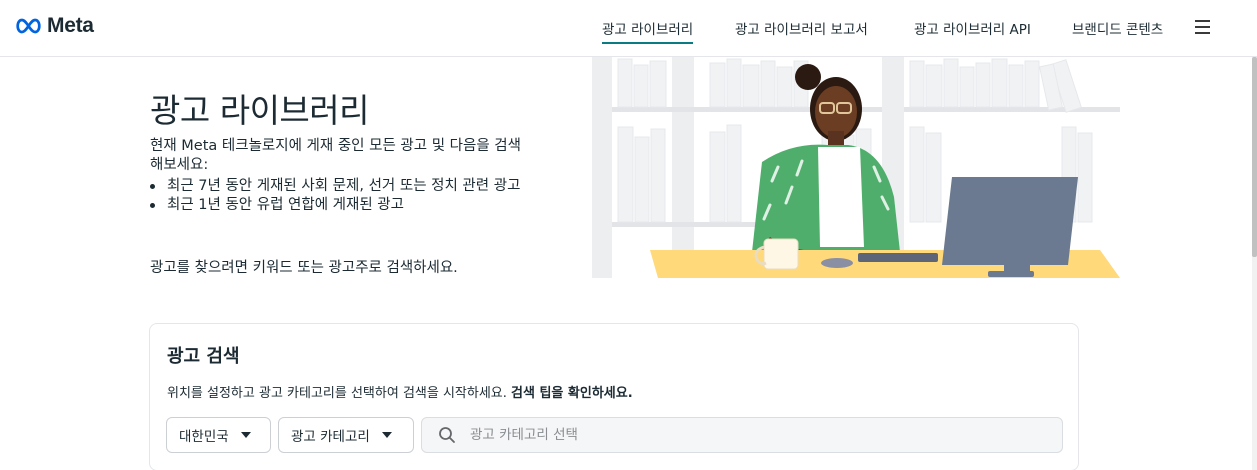 The image size is (1257, 470). Describe the element at coordinates (337, 186) in the screenshot. I see `hero-bullet-item: 최근 7년 동안 게재된 사회 문제, 선거 또는 정치 관련 광고` at that location.